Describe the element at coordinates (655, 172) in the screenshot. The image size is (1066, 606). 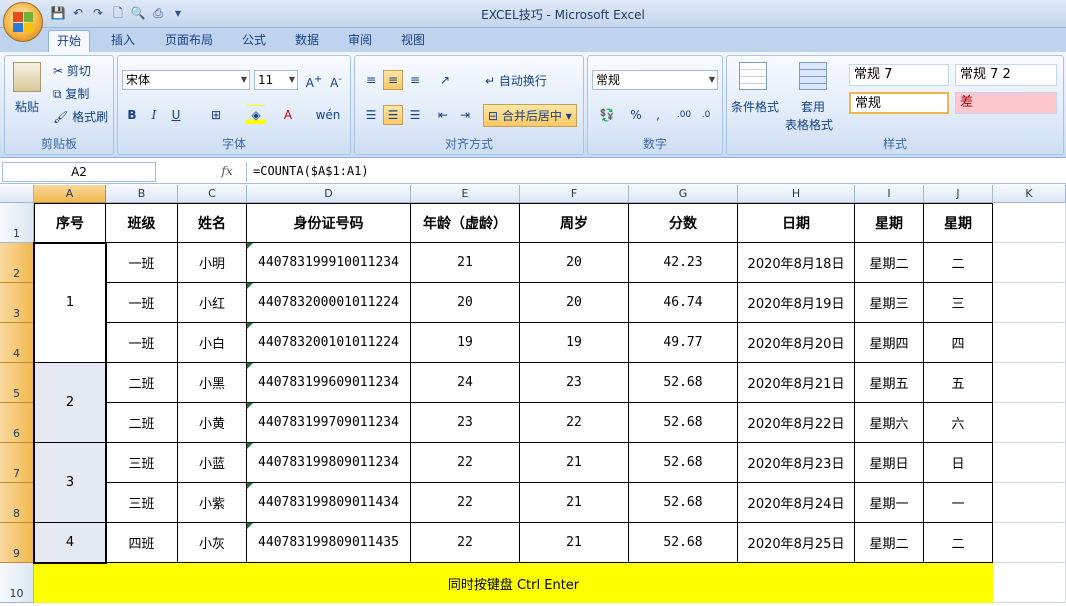
I see `formula-input: =COUNTA($A$1:A1)` at that location.